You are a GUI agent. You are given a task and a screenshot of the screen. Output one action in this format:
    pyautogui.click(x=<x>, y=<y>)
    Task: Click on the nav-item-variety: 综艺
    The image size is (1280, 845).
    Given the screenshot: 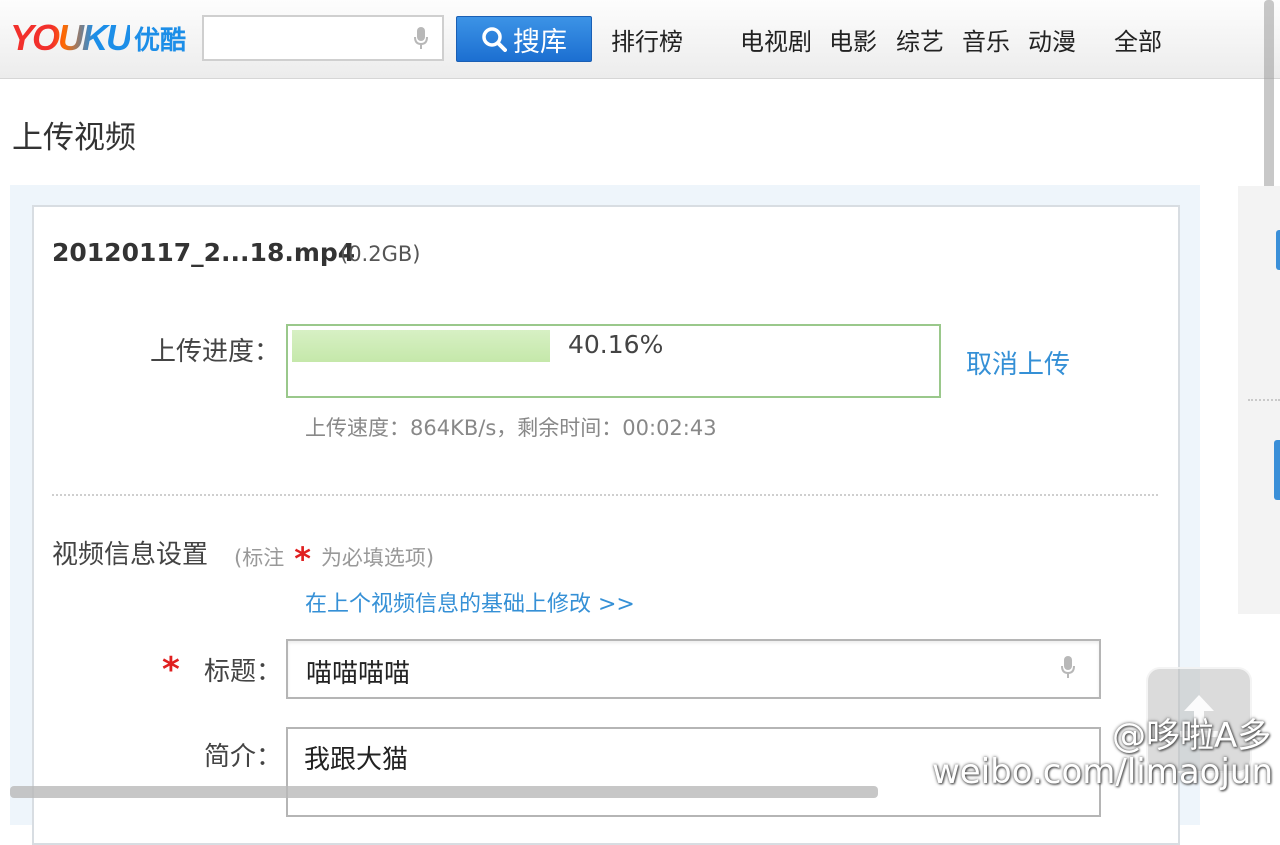 What is the action you would take?
    pyautogui.click(x=920, y=39)
    